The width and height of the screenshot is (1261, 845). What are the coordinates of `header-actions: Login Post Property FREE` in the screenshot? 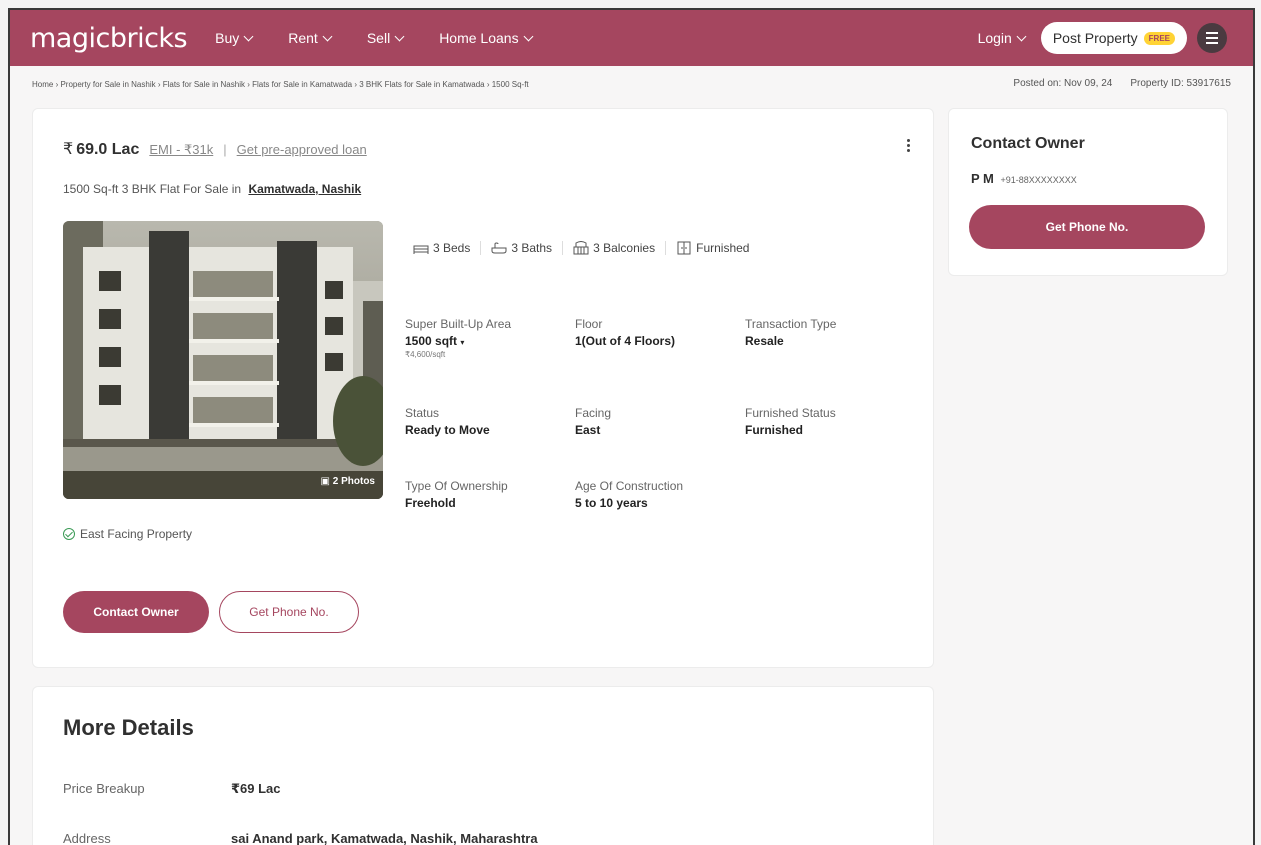 It's located at (1102, 38).